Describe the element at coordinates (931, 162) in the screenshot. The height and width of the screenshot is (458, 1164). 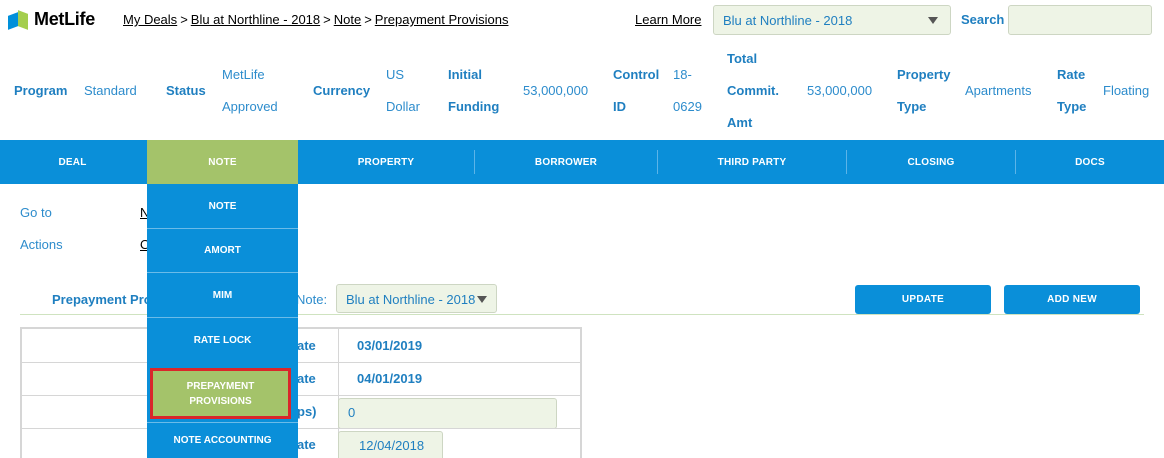
I see `tab-closing: CLOSING` at that location.